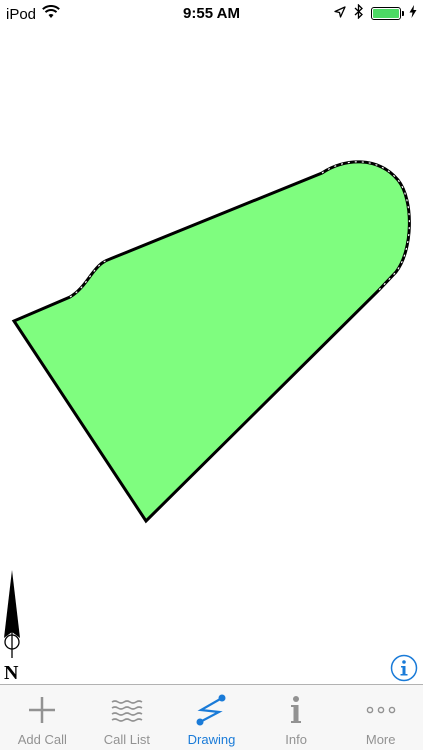 The image size is (423, 750). What do you see at coordinates (211, 14) in the screenshot?
I see `status-bar: iPod 9:55 AM` at bounding box center [211, 14].